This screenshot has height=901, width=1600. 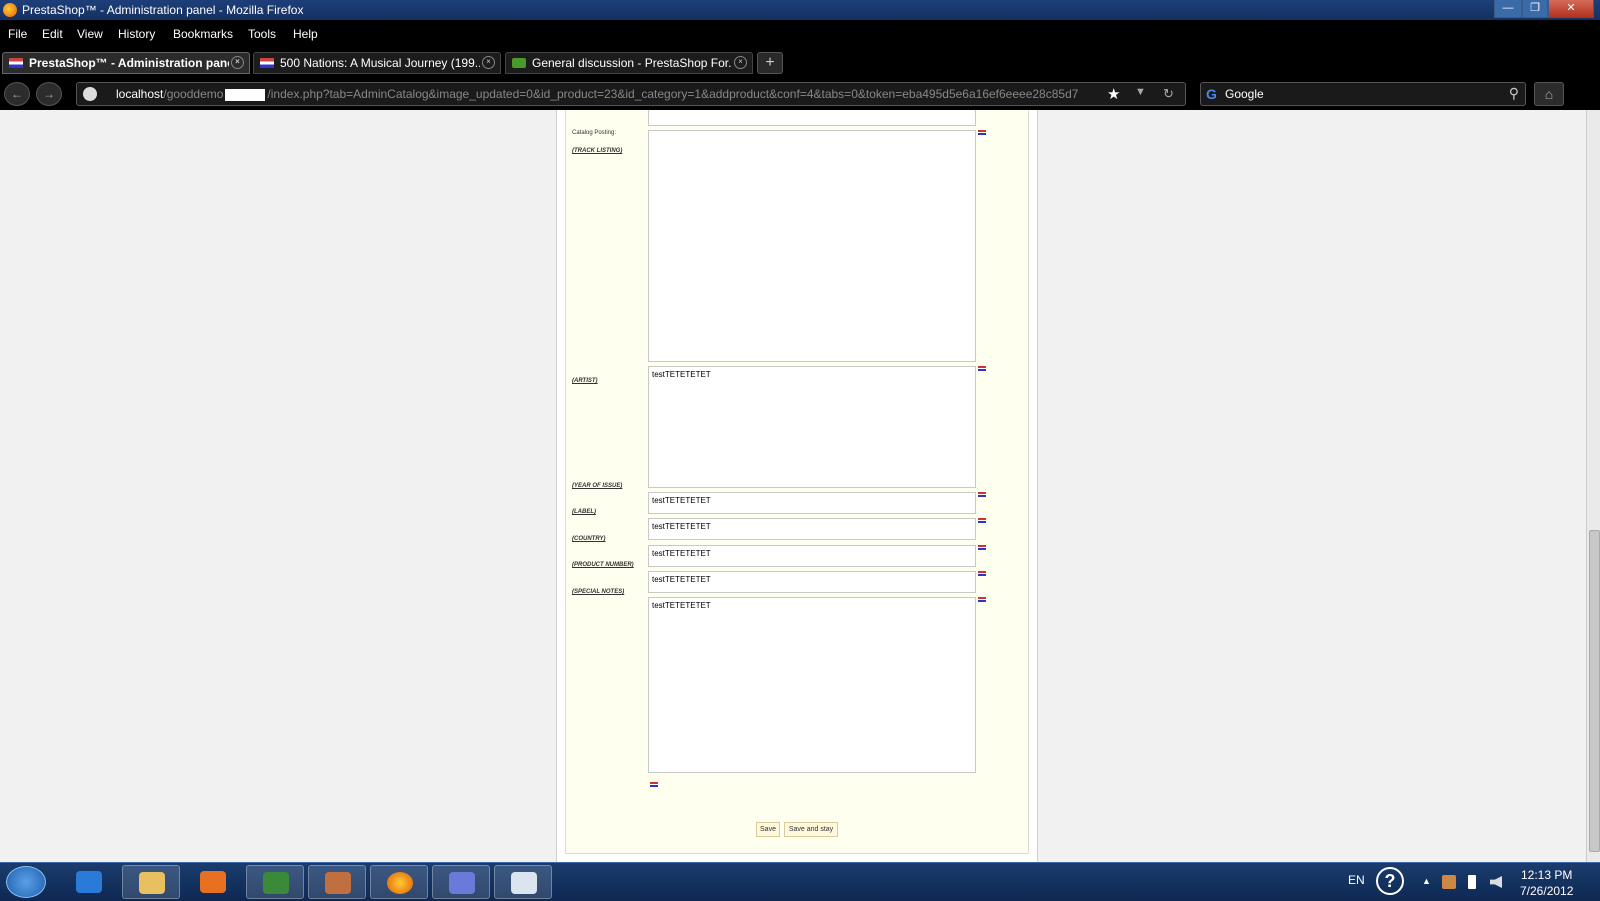 I want to click on artist-label: (ARTIST), so click(x=585, y=381).